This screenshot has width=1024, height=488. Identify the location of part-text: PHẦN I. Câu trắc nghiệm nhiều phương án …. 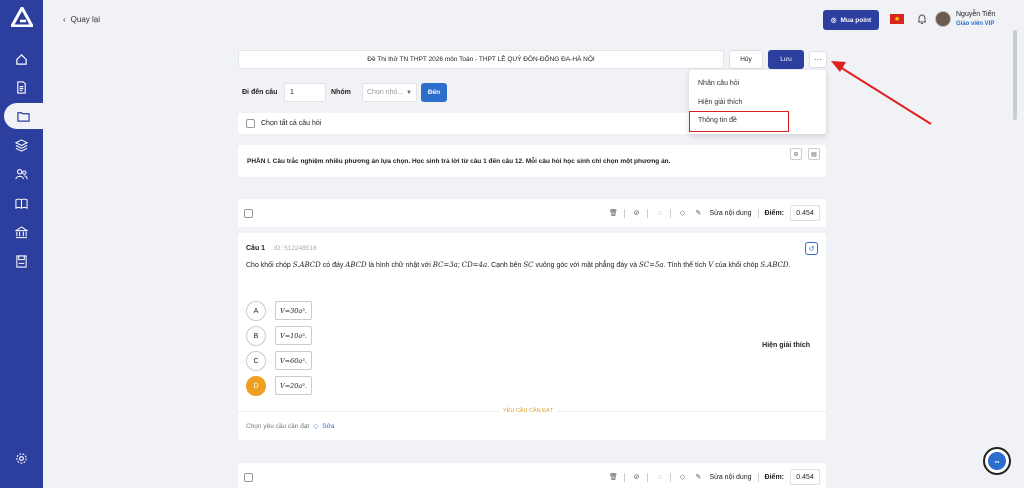
(459, 161).